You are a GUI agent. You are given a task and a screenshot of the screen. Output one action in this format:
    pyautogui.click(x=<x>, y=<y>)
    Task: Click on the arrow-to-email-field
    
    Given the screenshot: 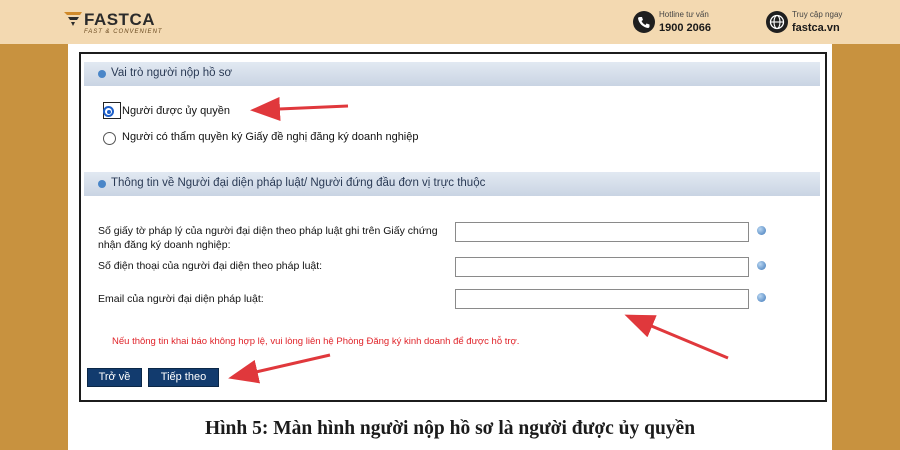 What is the action you would take?
    pyautogui.click(x=676, y=337)
    